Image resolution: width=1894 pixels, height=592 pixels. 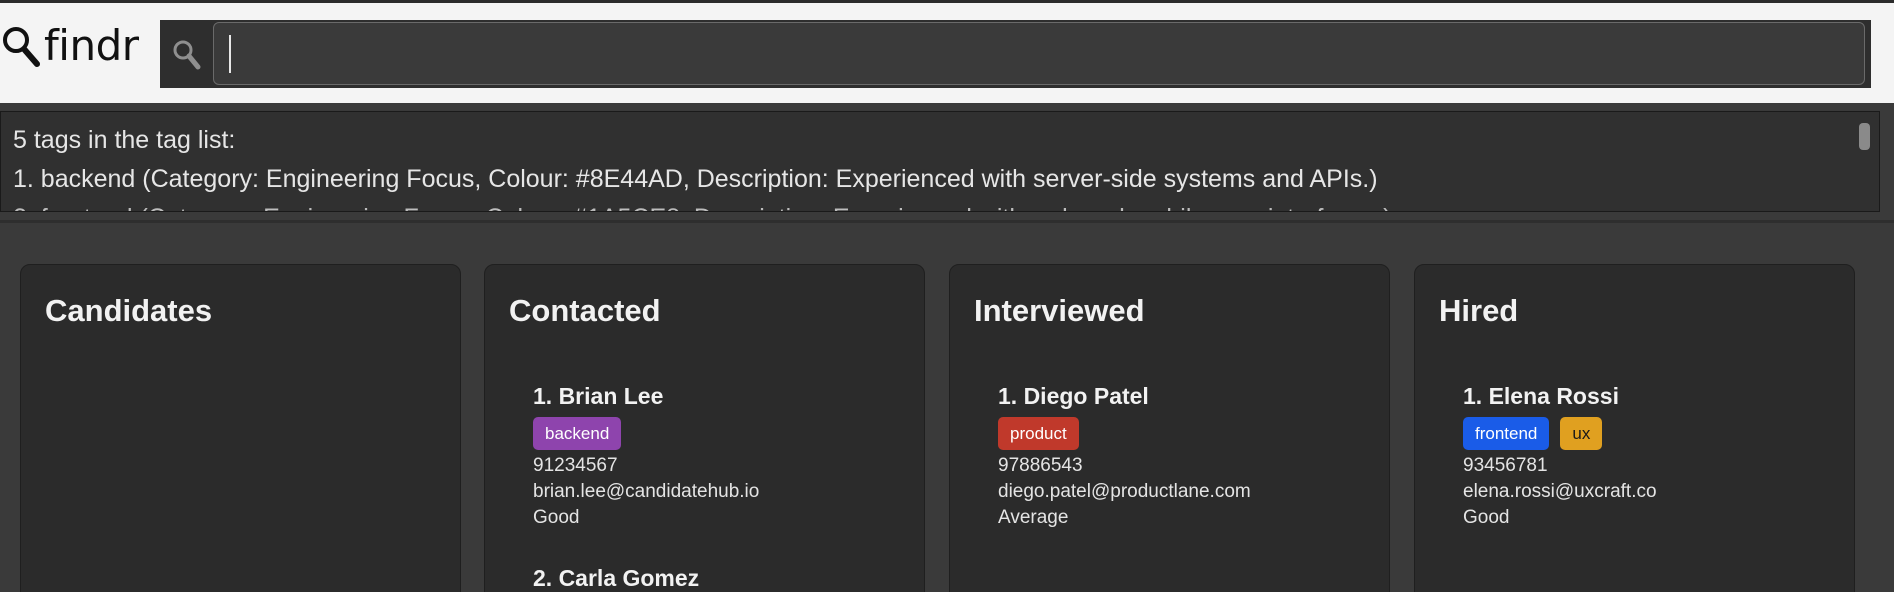 I want to click on column-title: Interviewed, so click(x=1059, y=310).